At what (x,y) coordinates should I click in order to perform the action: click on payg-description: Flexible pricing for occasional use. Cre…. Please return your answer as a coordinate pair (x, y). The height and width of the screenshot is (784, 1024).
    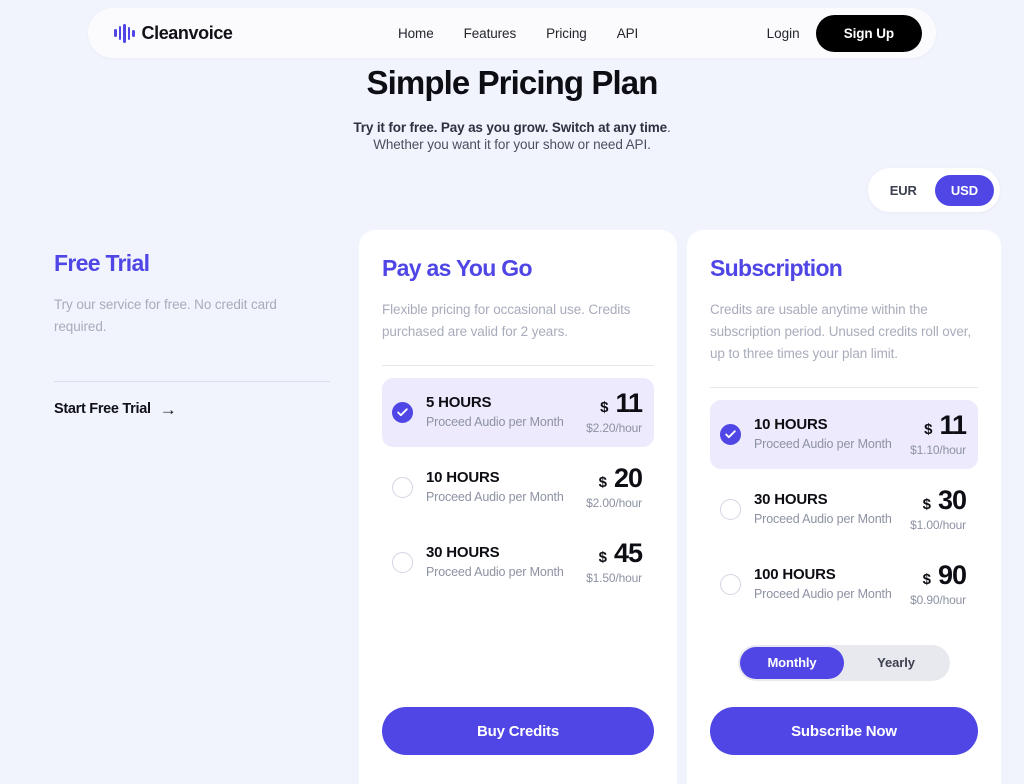
    Looking at the image, I should click on (506, 320).